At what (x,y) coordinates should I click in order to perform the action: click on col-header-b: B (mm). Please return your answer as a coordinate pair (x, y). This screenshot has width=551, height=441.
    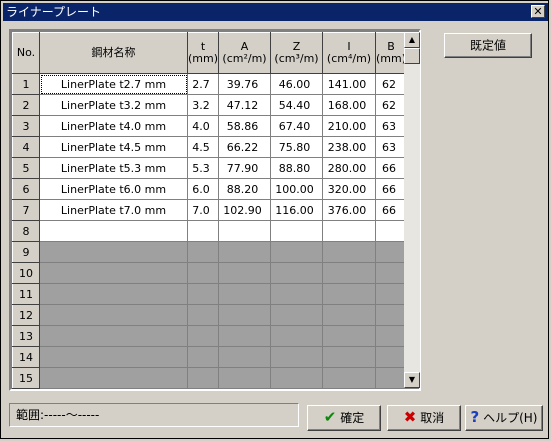
    Looking at the image, I should click on (391, 53).